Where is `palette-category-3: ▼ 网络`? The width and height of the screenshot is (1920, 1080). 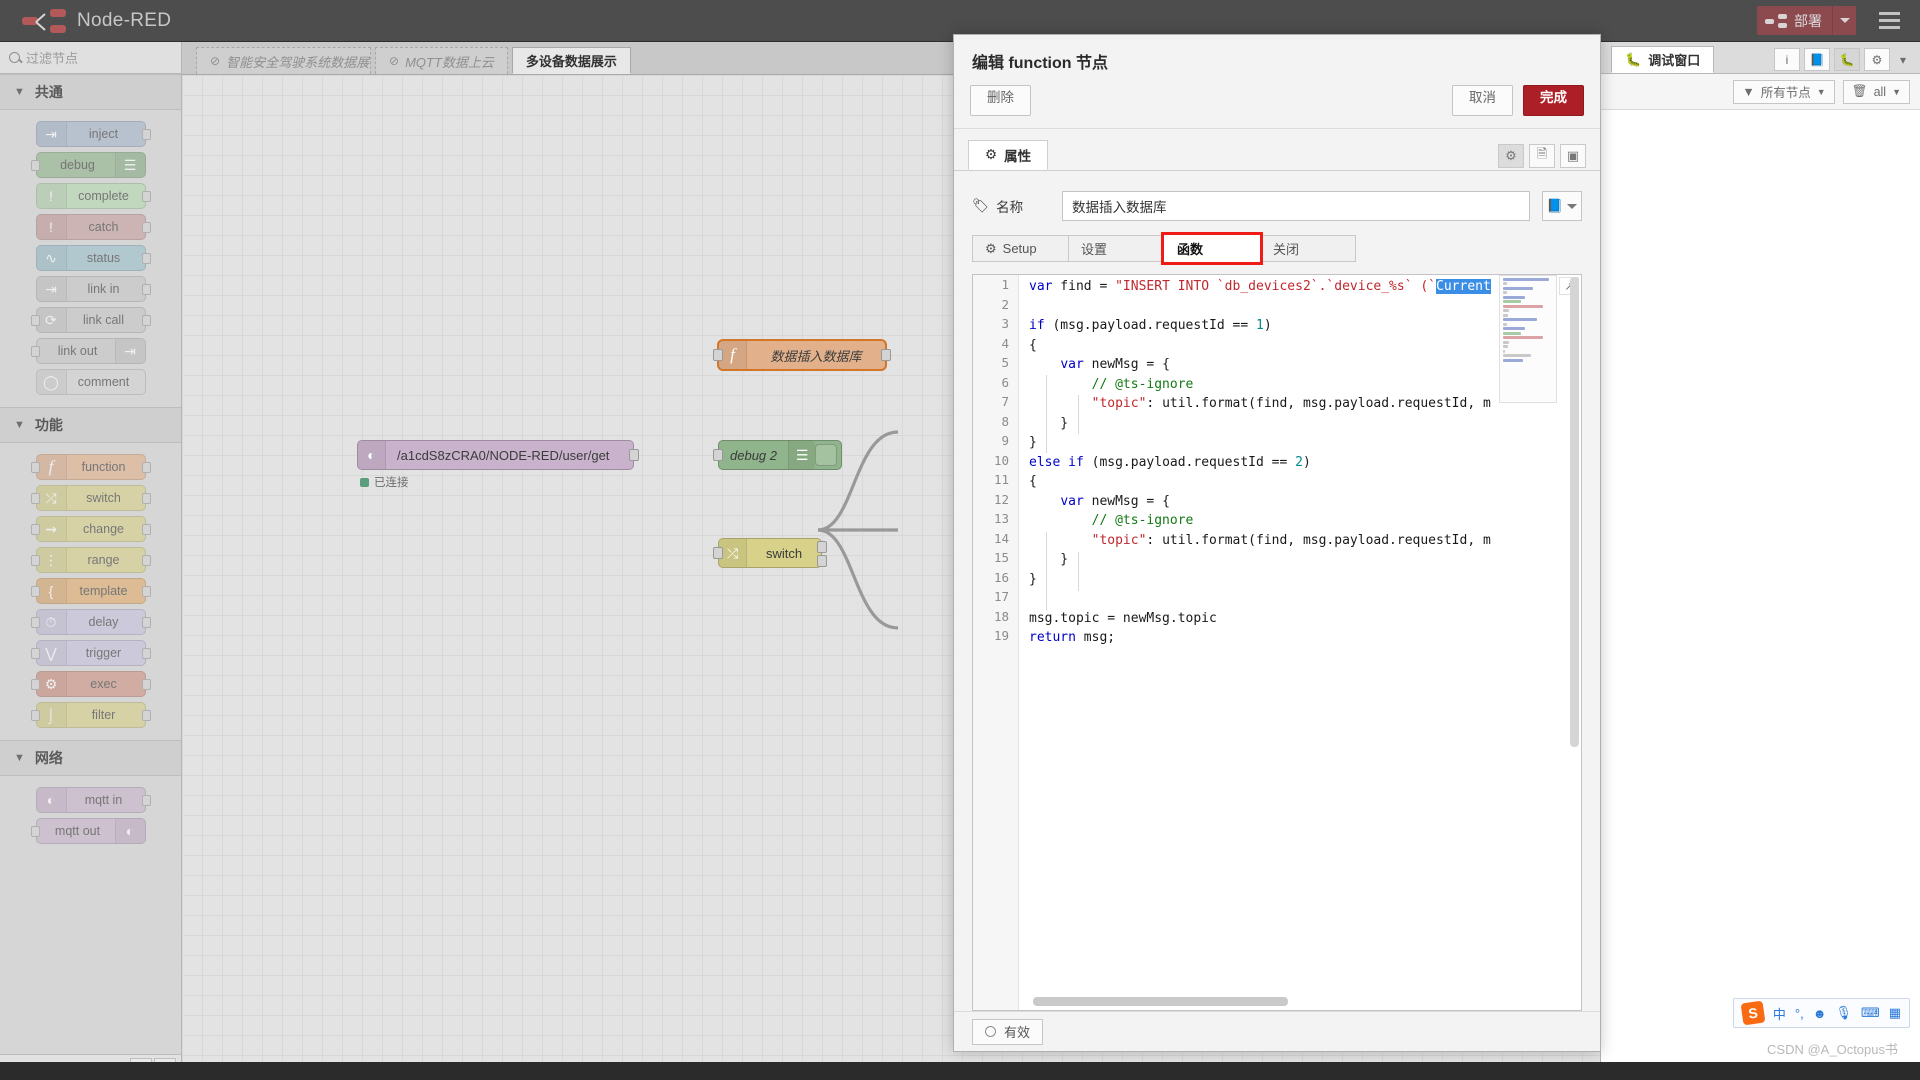
palette-category-3: ▼ 网络 is located at coordinates (90, 758).